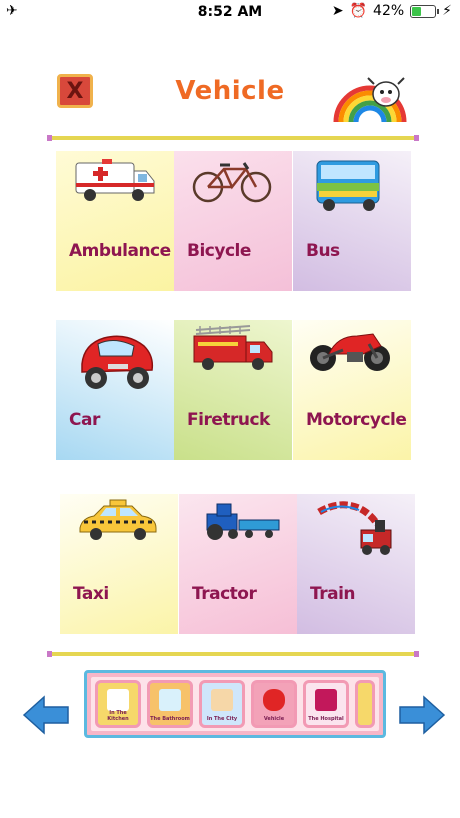 This screenshot has width=460, height=818. What do you see at coordinates (337, 11) in the screenshot?
I see `location-icon: ➤` at bounding box center [337, 11].